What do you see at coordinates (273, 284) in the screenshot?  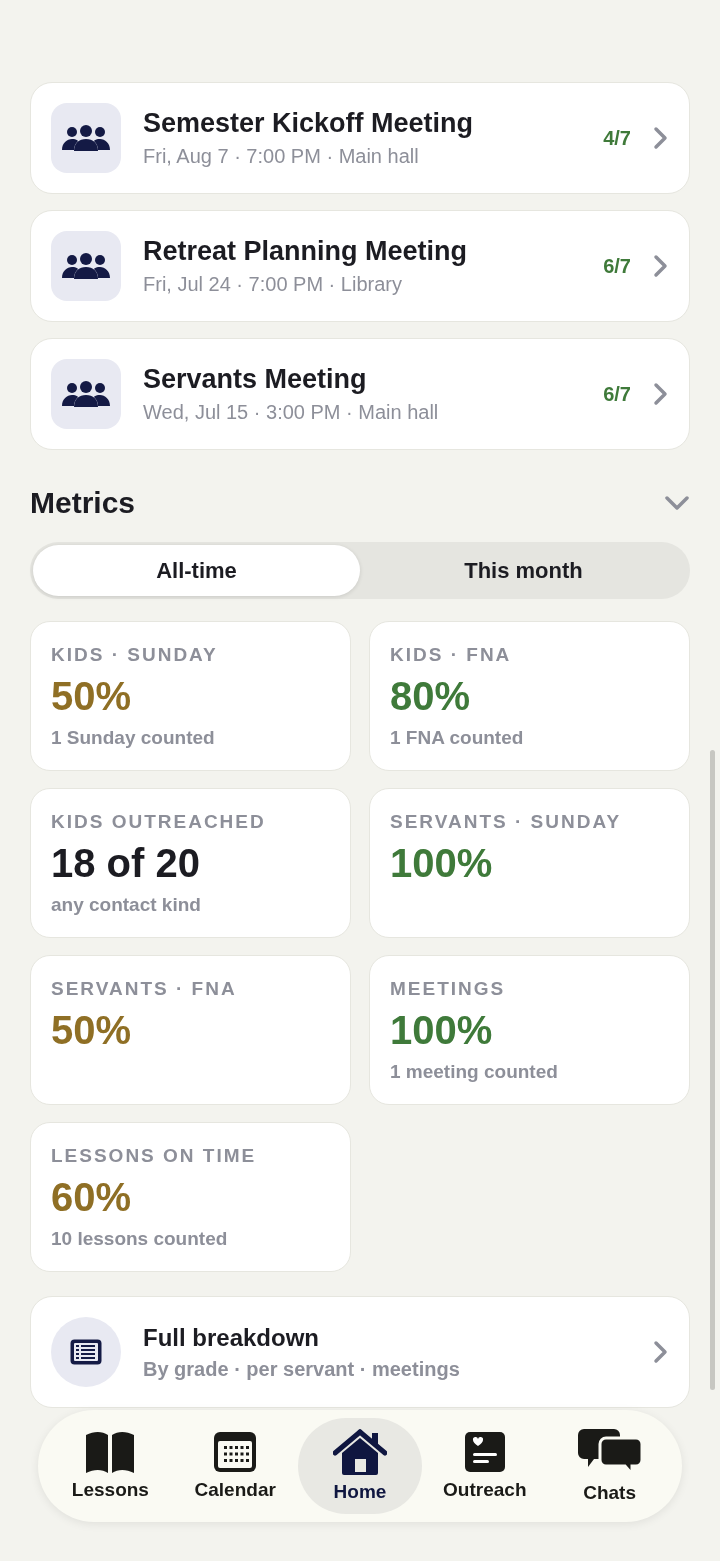 I see `meeting-details: Fri, Jul 24 · 7:00 PM · Library` at bounding box center [273, 284].